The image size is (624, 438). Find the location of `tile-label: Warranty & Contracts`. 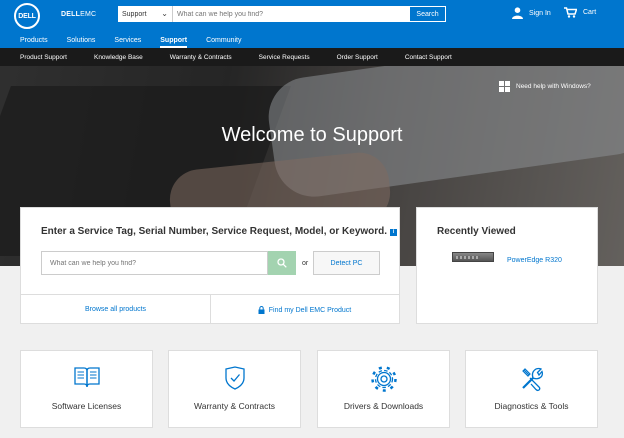

tile-label: Warranty & Contracts is located at coordinates (234, 406).